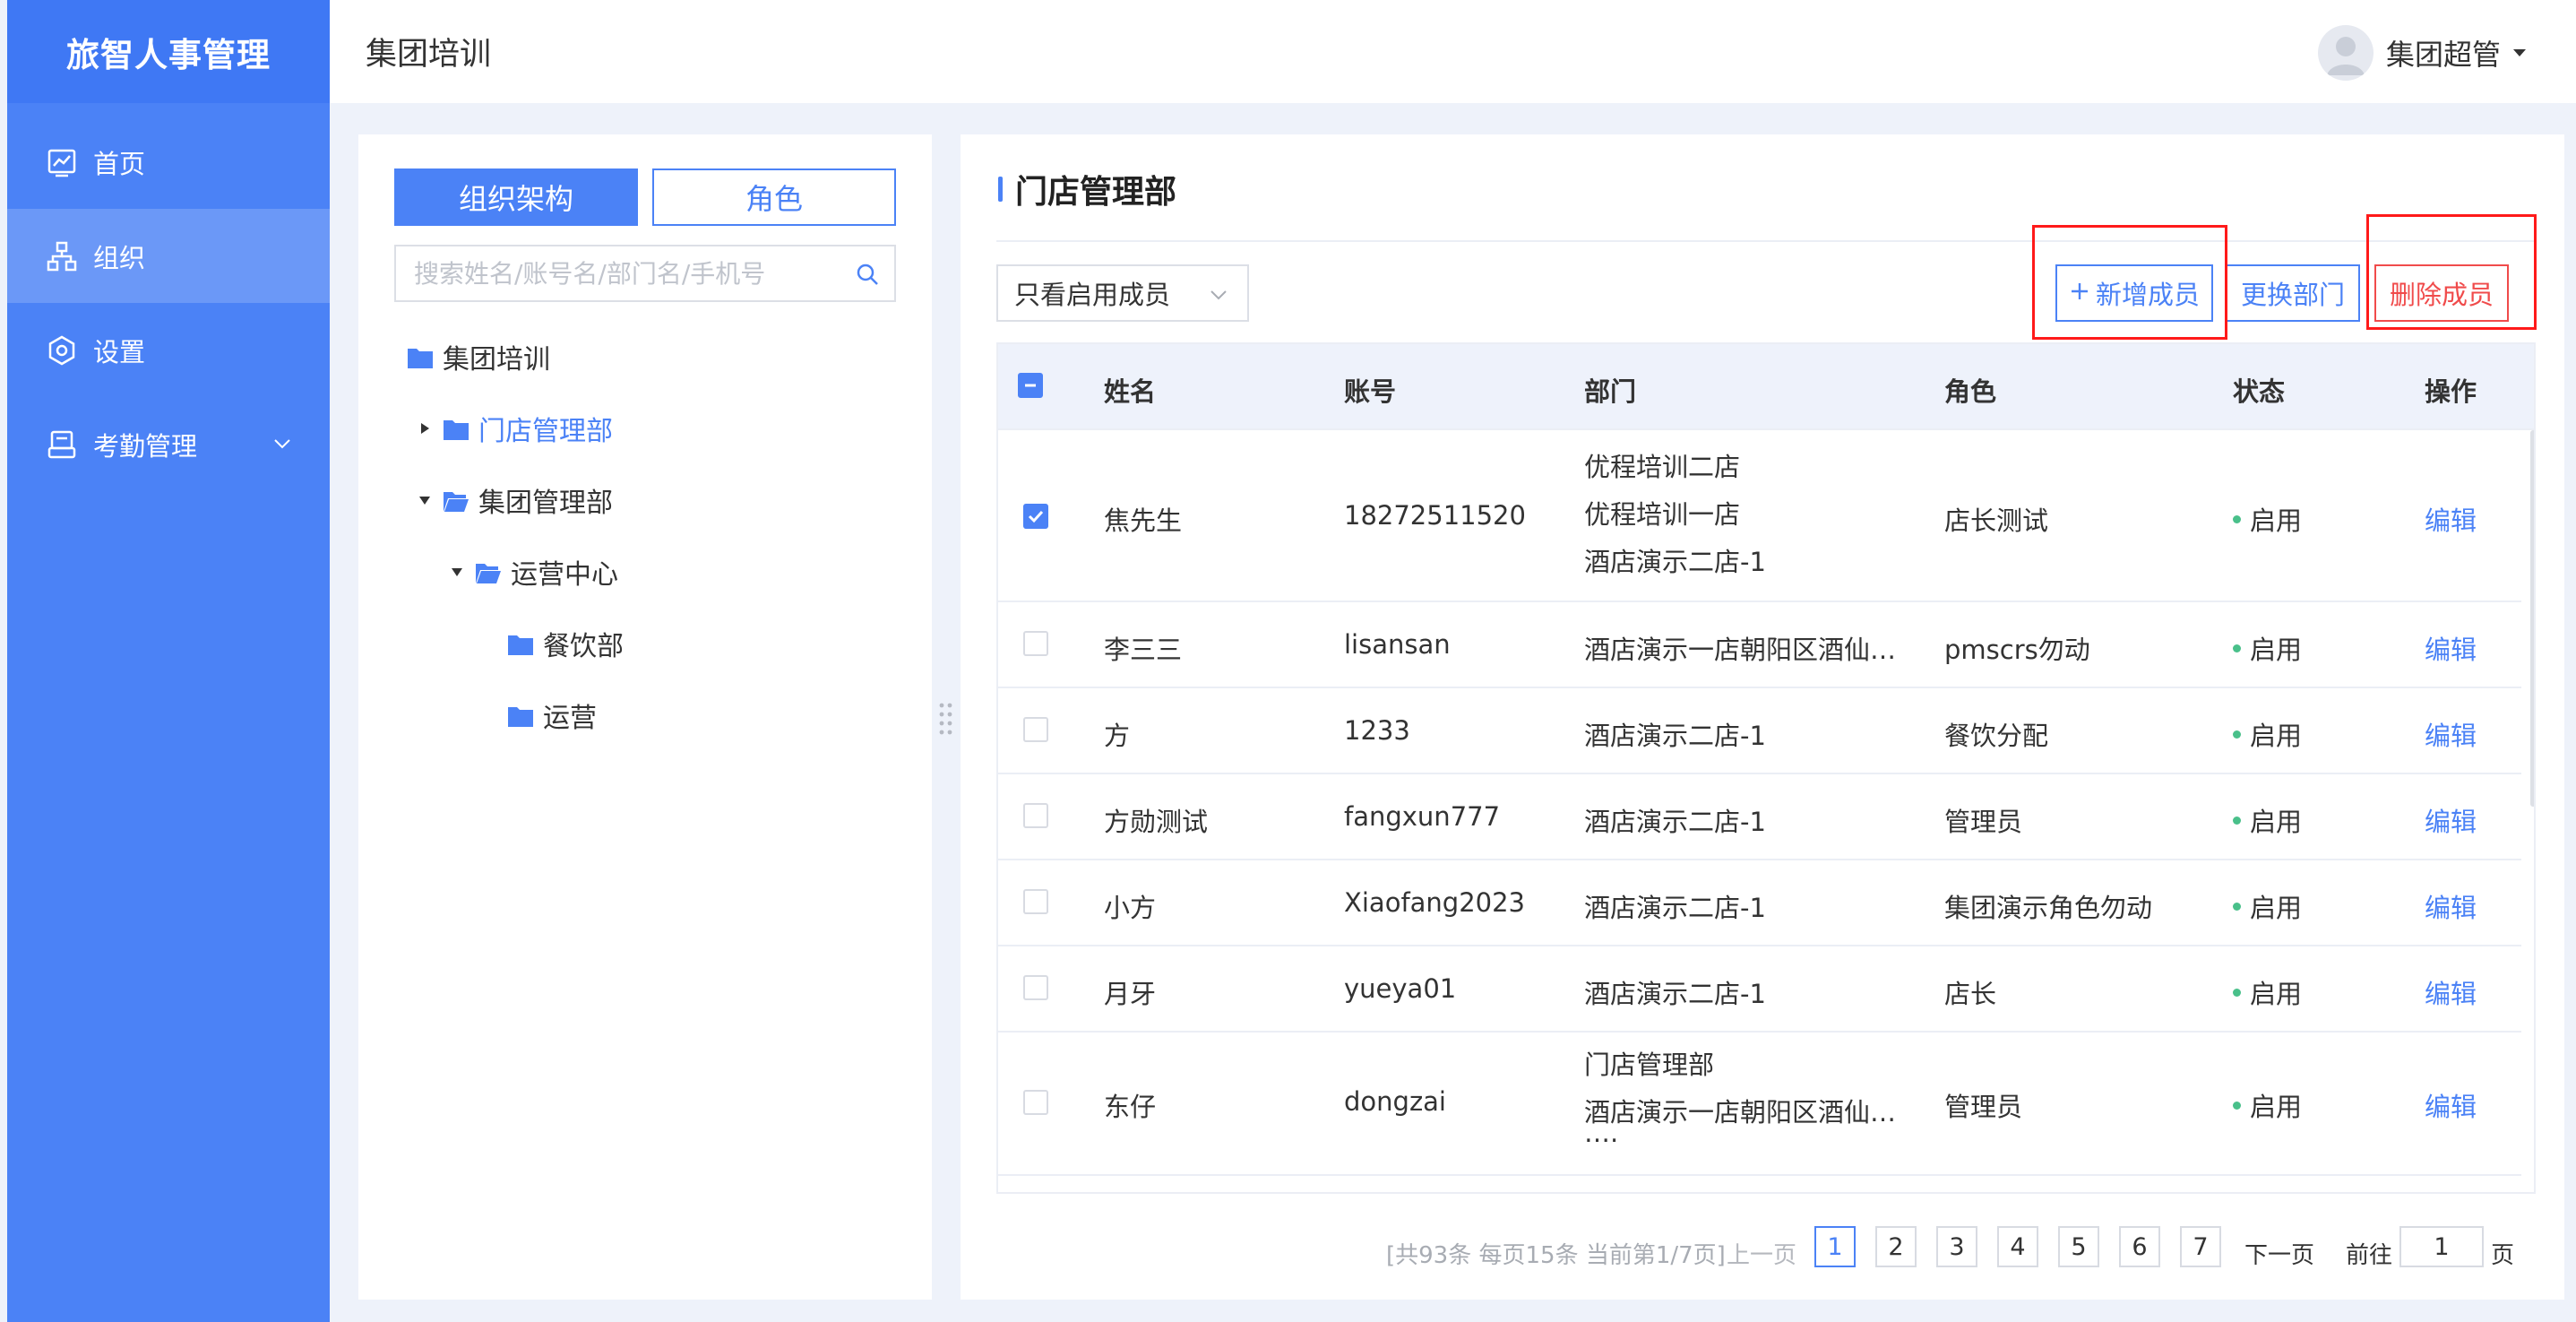  Describe the element at coordinates (1610, 391) in the screenshot. I see `column-header-department: 部门` at that location.